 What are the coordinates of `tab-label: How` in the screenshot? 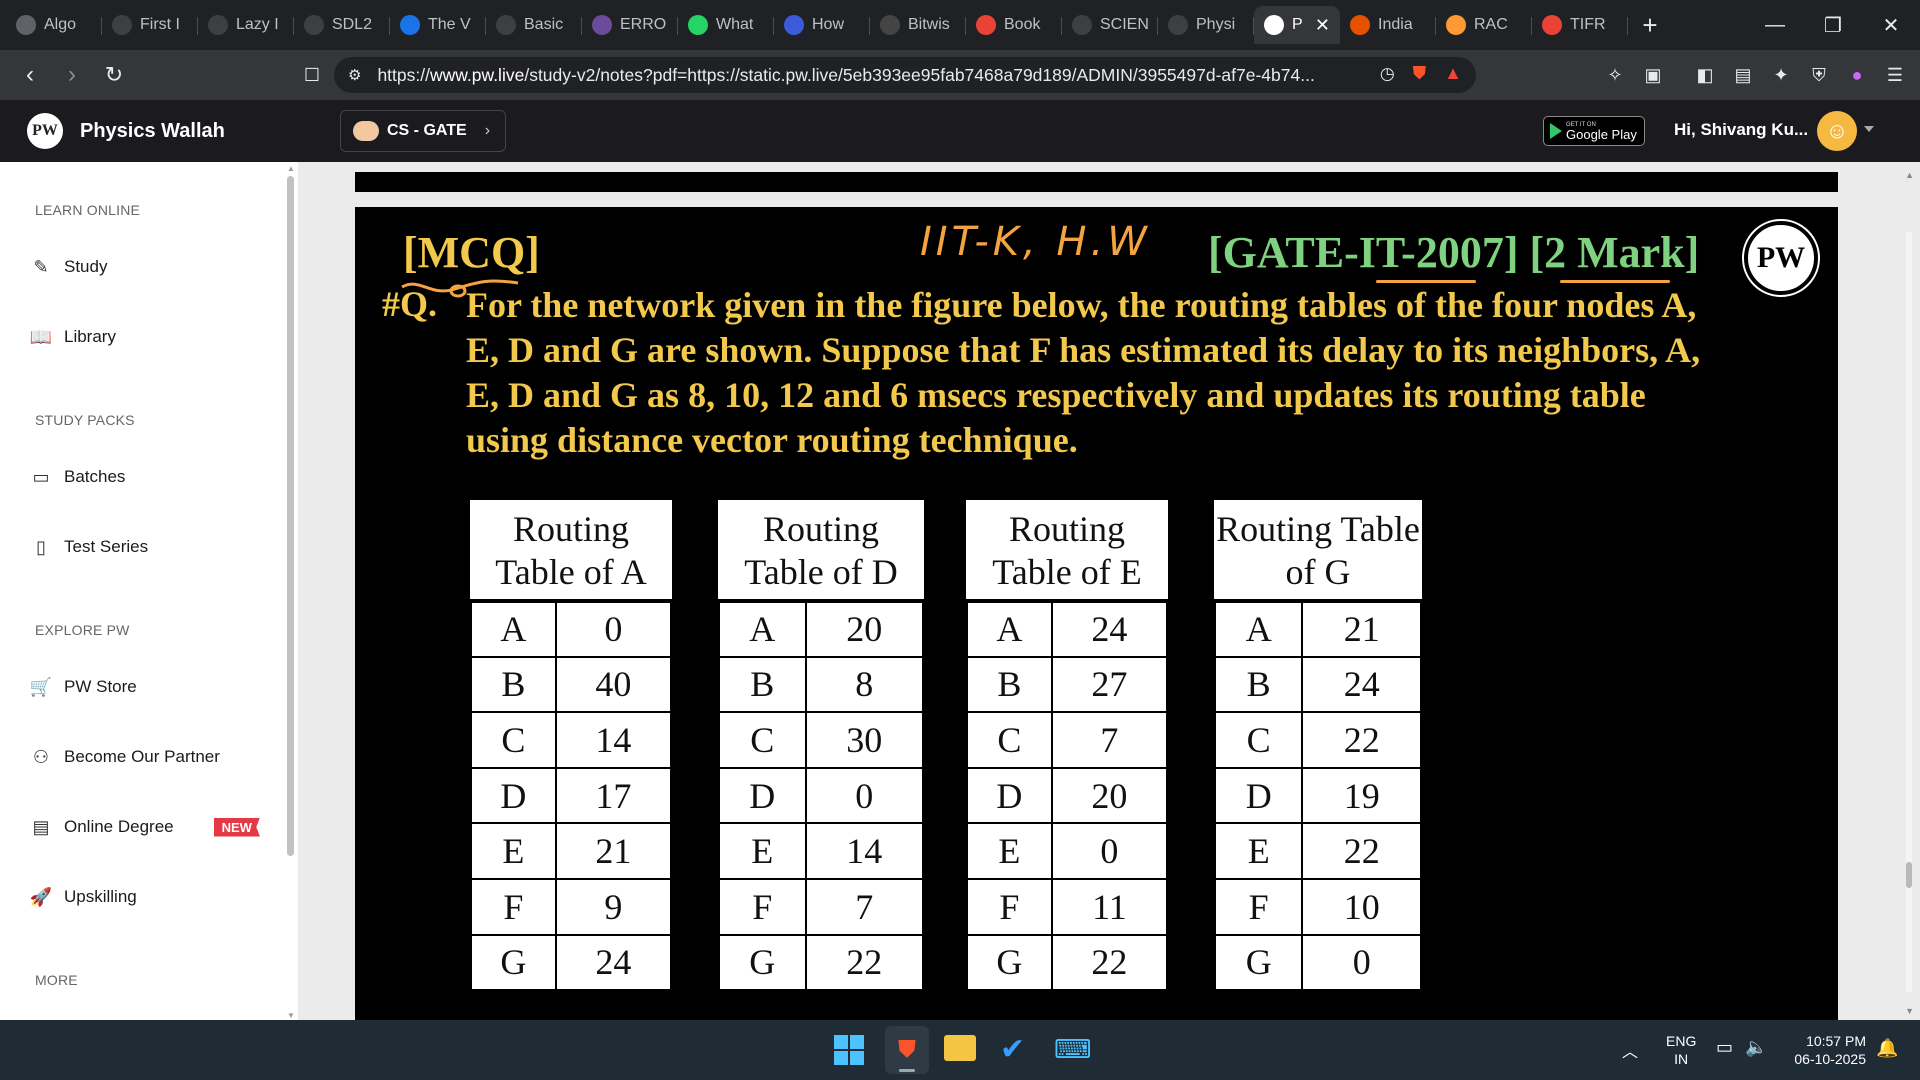 It's located at (828, 24).